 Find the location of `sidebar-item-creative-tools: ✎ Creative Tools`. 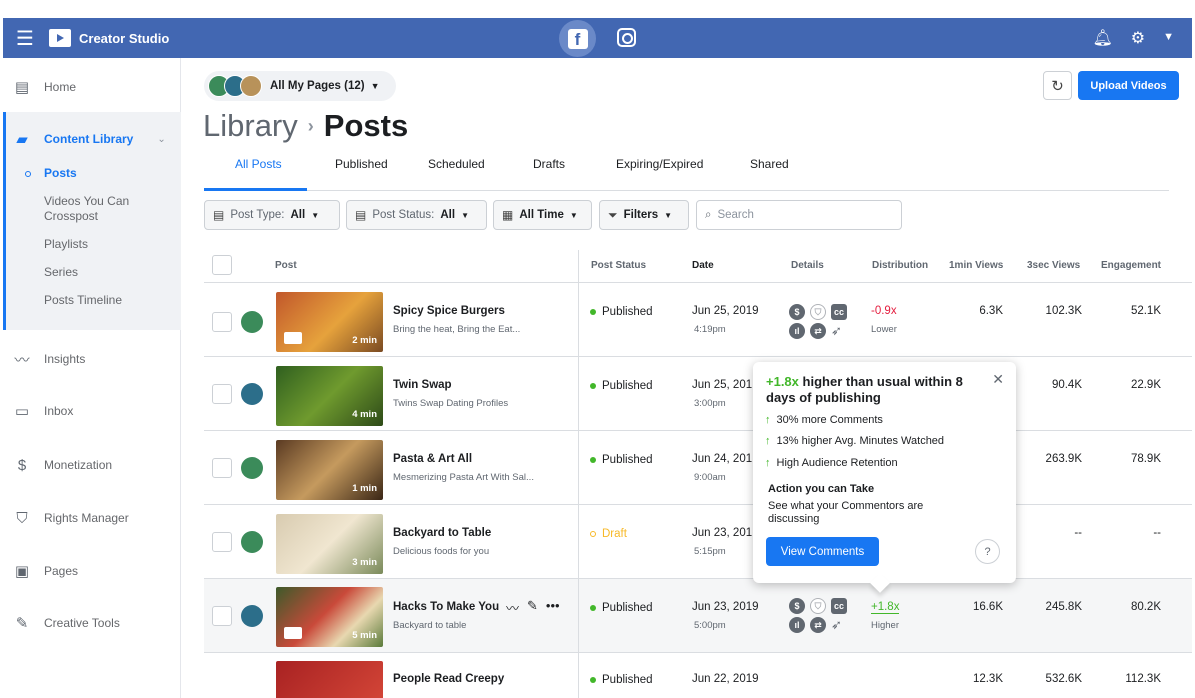

sidebar-item-creative-tools: ✎ Creative Tools is located at coordinates (90, 623).